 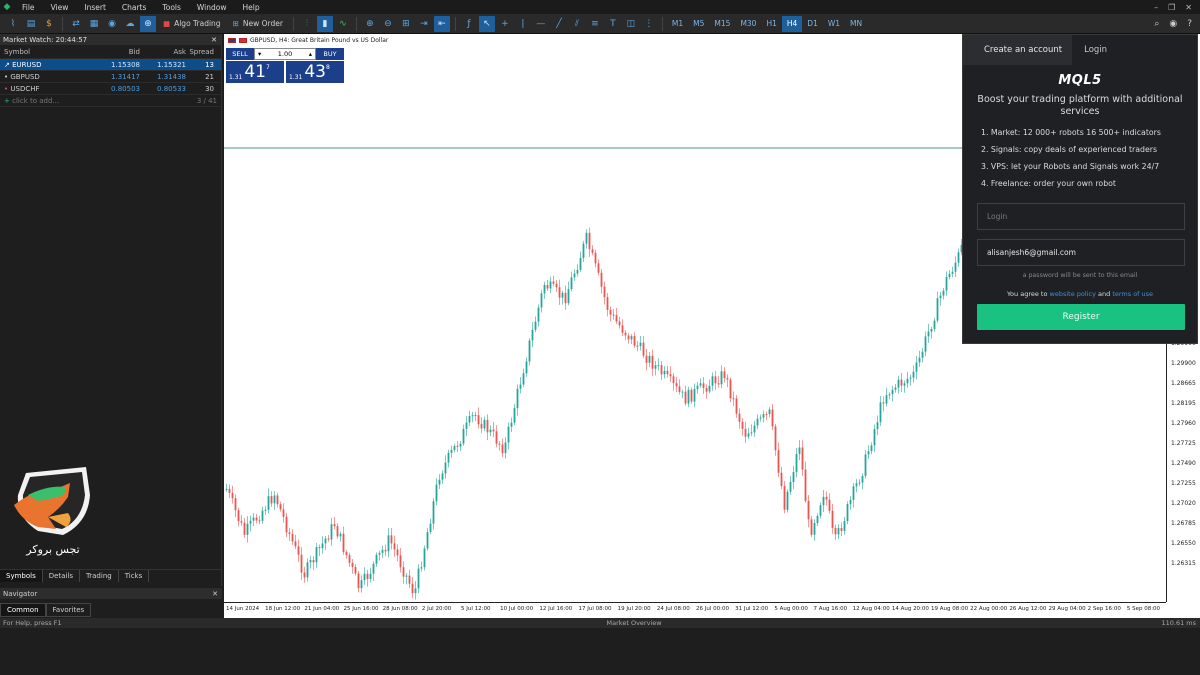 What do you see at coordinates (1173, 24) in the screenshot?
I see `account-icon: ◉` at bounding box center [1173, 24].